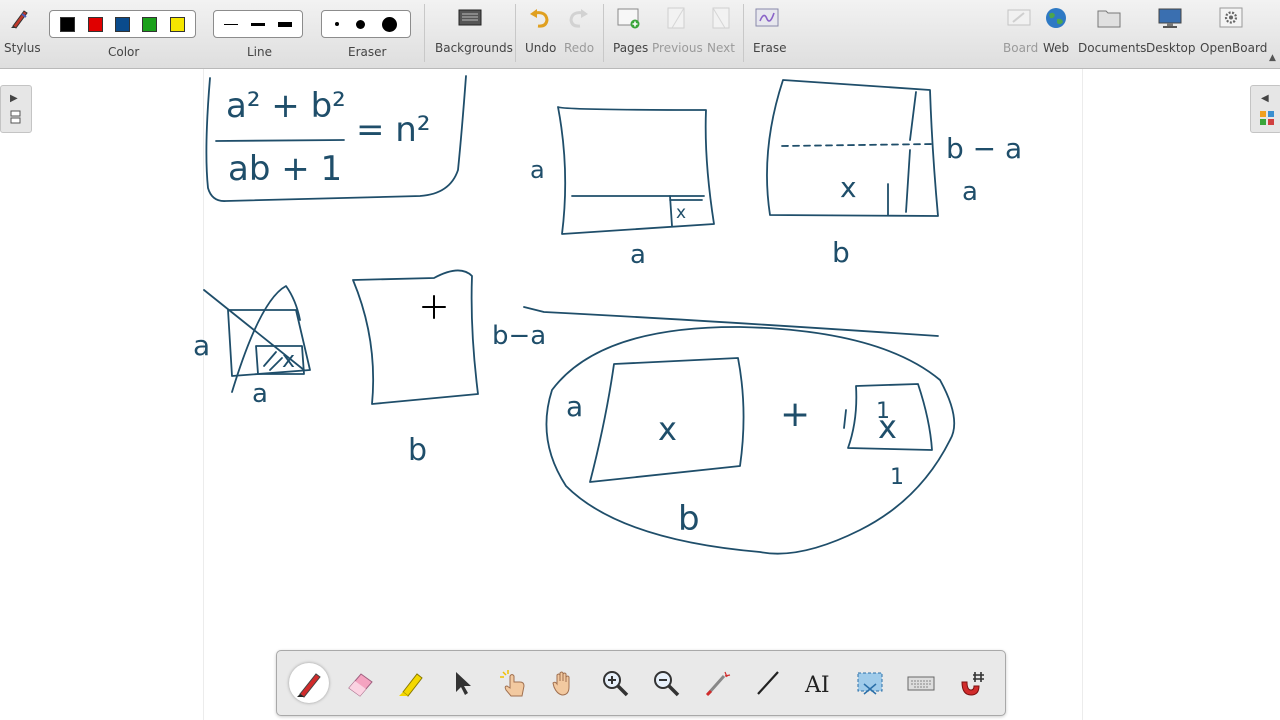  What do you see at coordinates (95, 24) in the screenshot?
I see `color-red-swatch` at bounding box center [95, 24].